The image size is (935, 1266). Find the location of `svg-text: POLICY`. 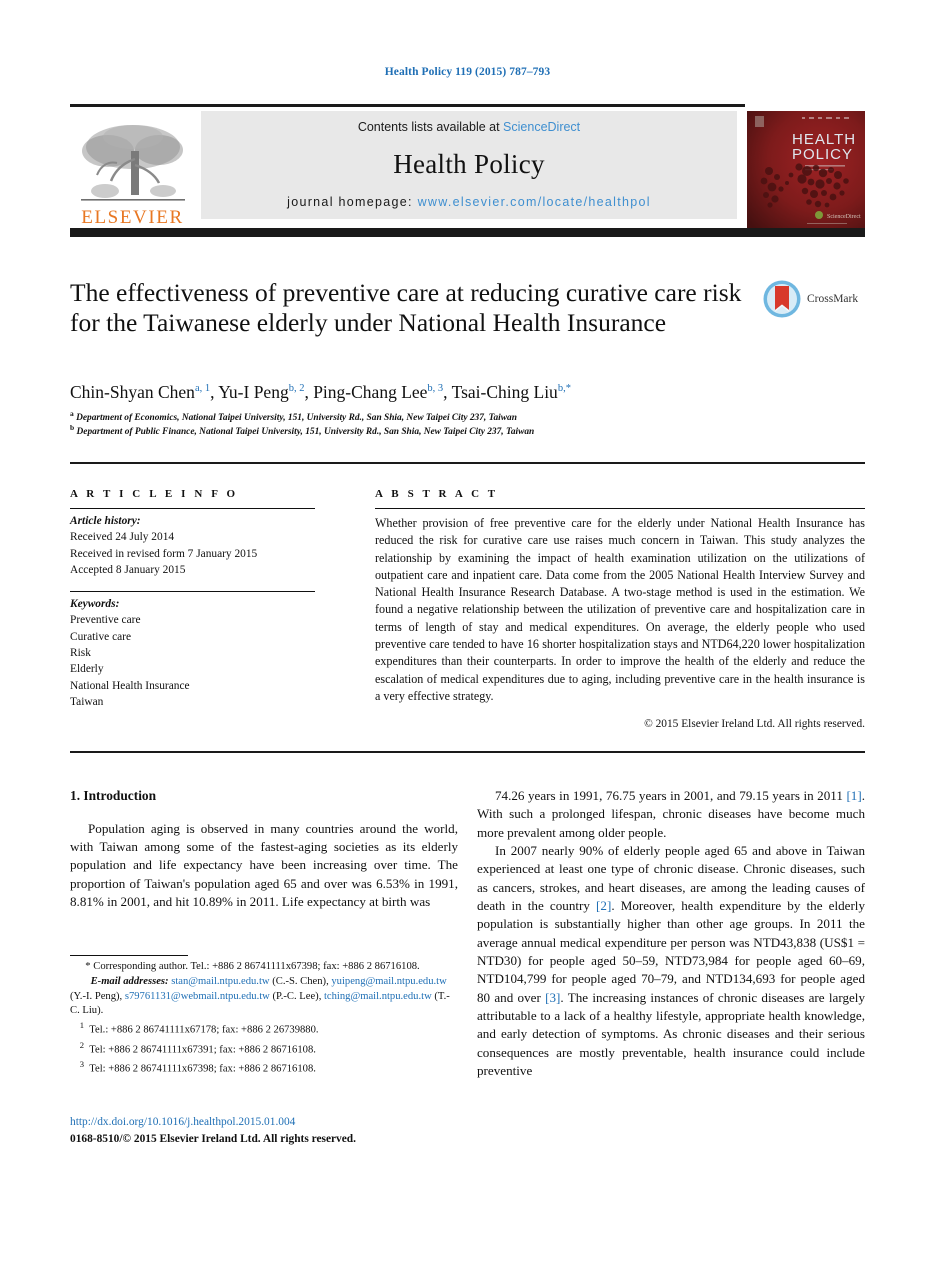

svg-text: POLICY is located at coordinates (822, 154).